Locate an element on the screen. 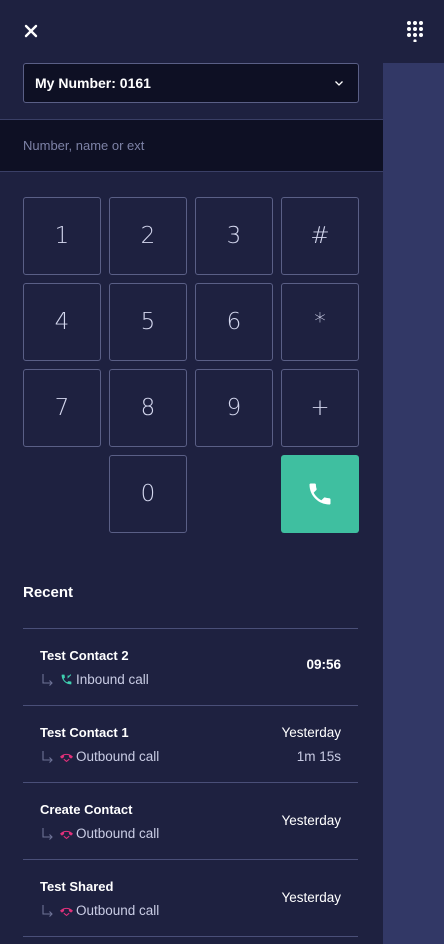 The height and width of the screenshot is (944, 444). list-divider is located at coordinates (190, 936).